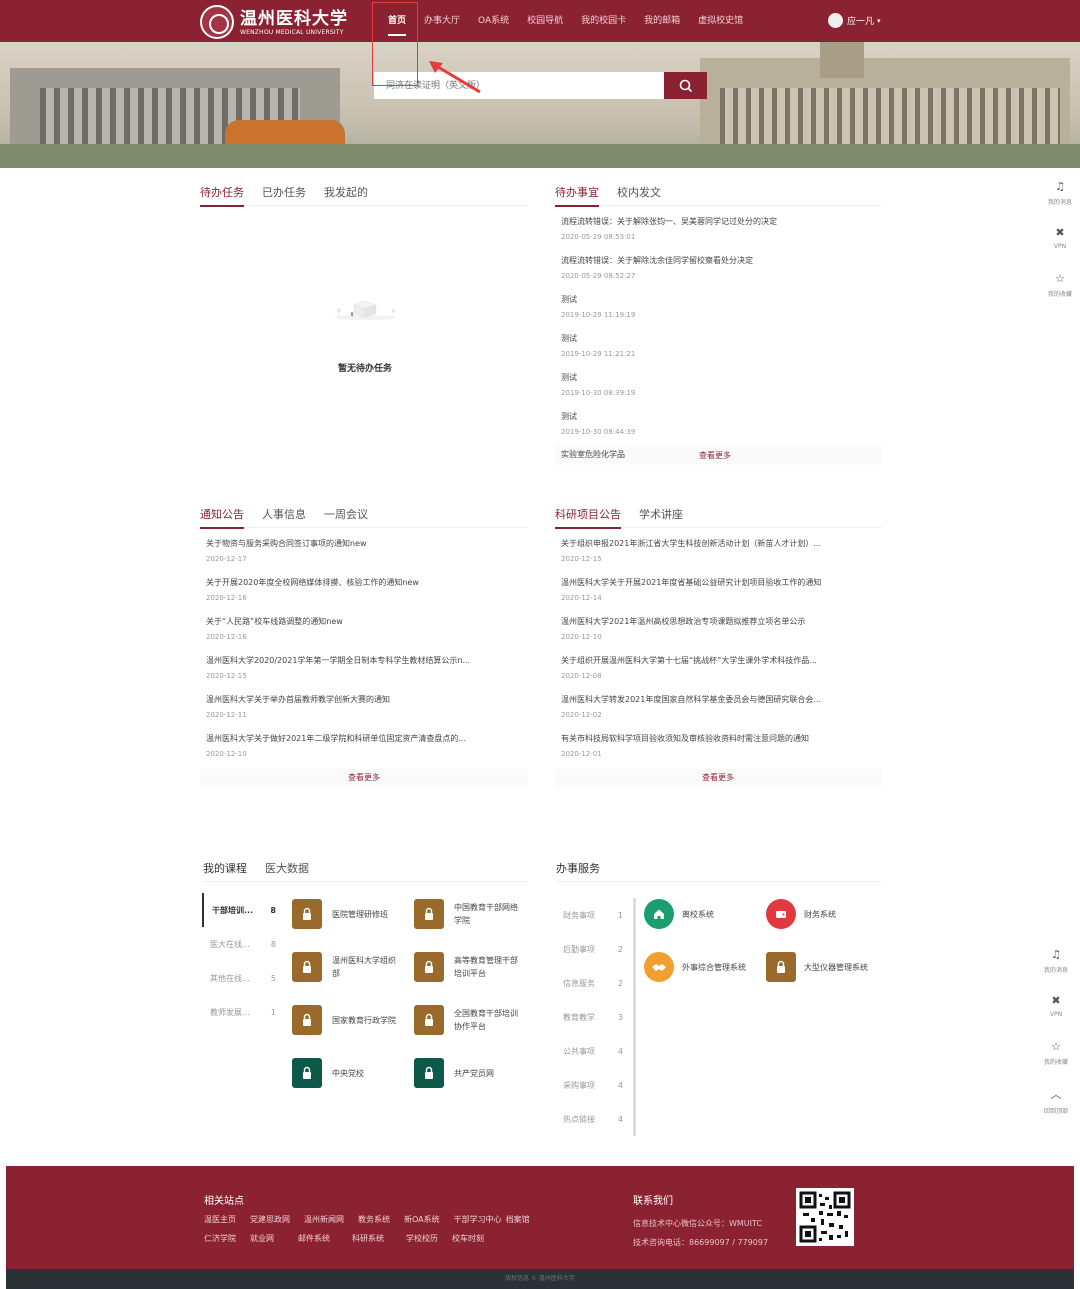 This screenshot has width=1080, height=1289. Describe the element at coordinates (718, 425) in the screenshot. I see `list-item: 测试 2019-10-30 08:44:39` at that location.